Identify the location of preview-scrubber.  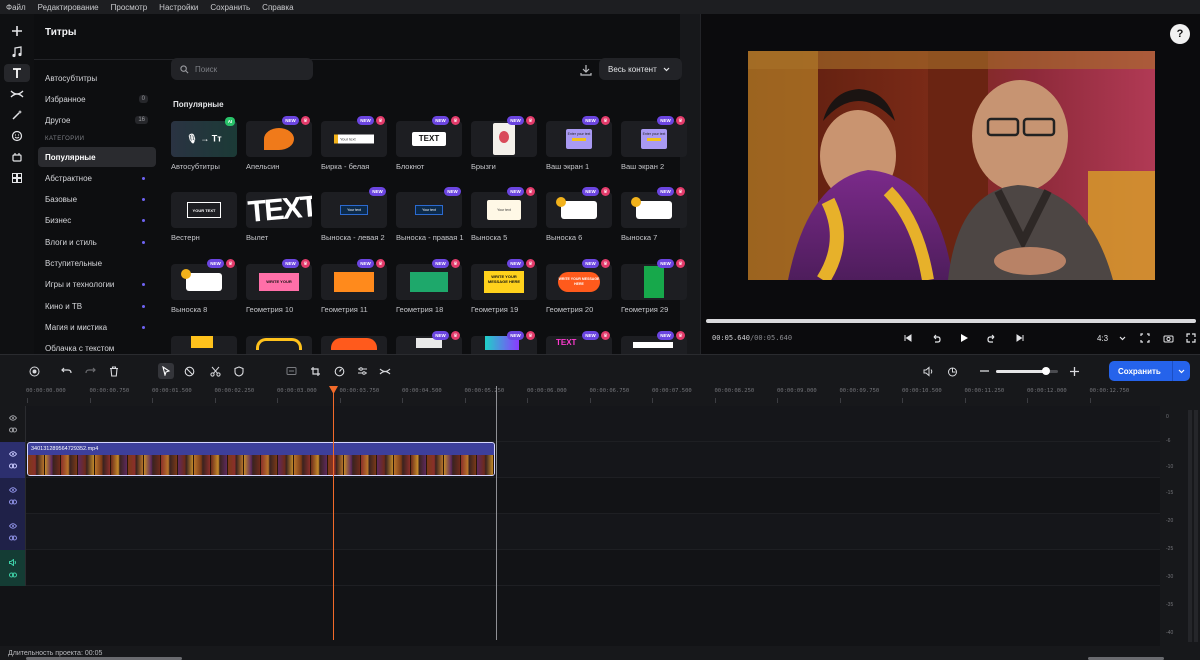
(951, 321).